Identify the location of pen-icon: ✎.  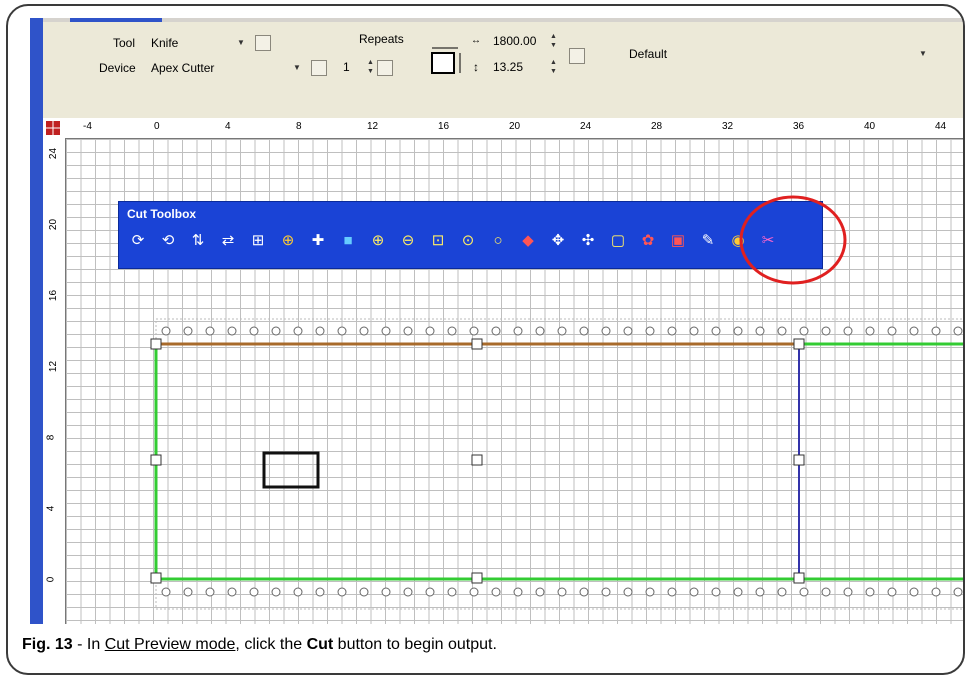
(708, 240).